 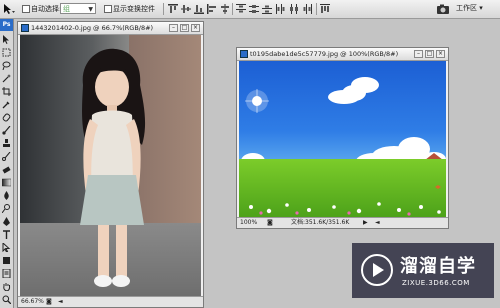 What do you see at coordinates (6, 39) in the screenshot?
I see `move-tool-icon` at bounding box center [6, 39].